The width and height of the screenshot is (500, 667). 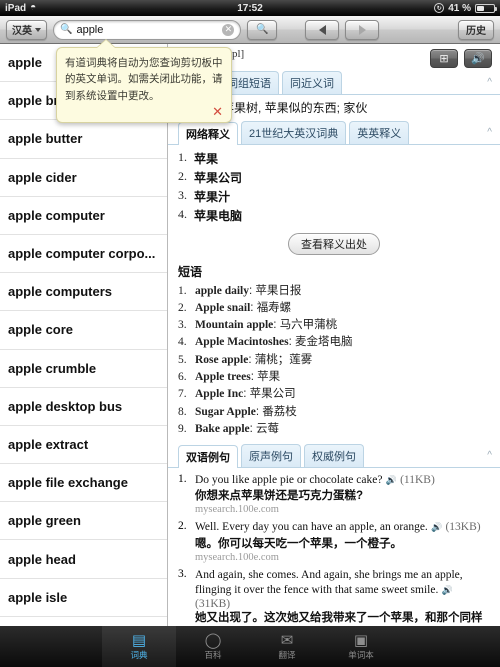 What do you see at coordinates (83, 407) in the screenshot?
I see `list-item: apple desktop bus` at bounding box center [83, 407].